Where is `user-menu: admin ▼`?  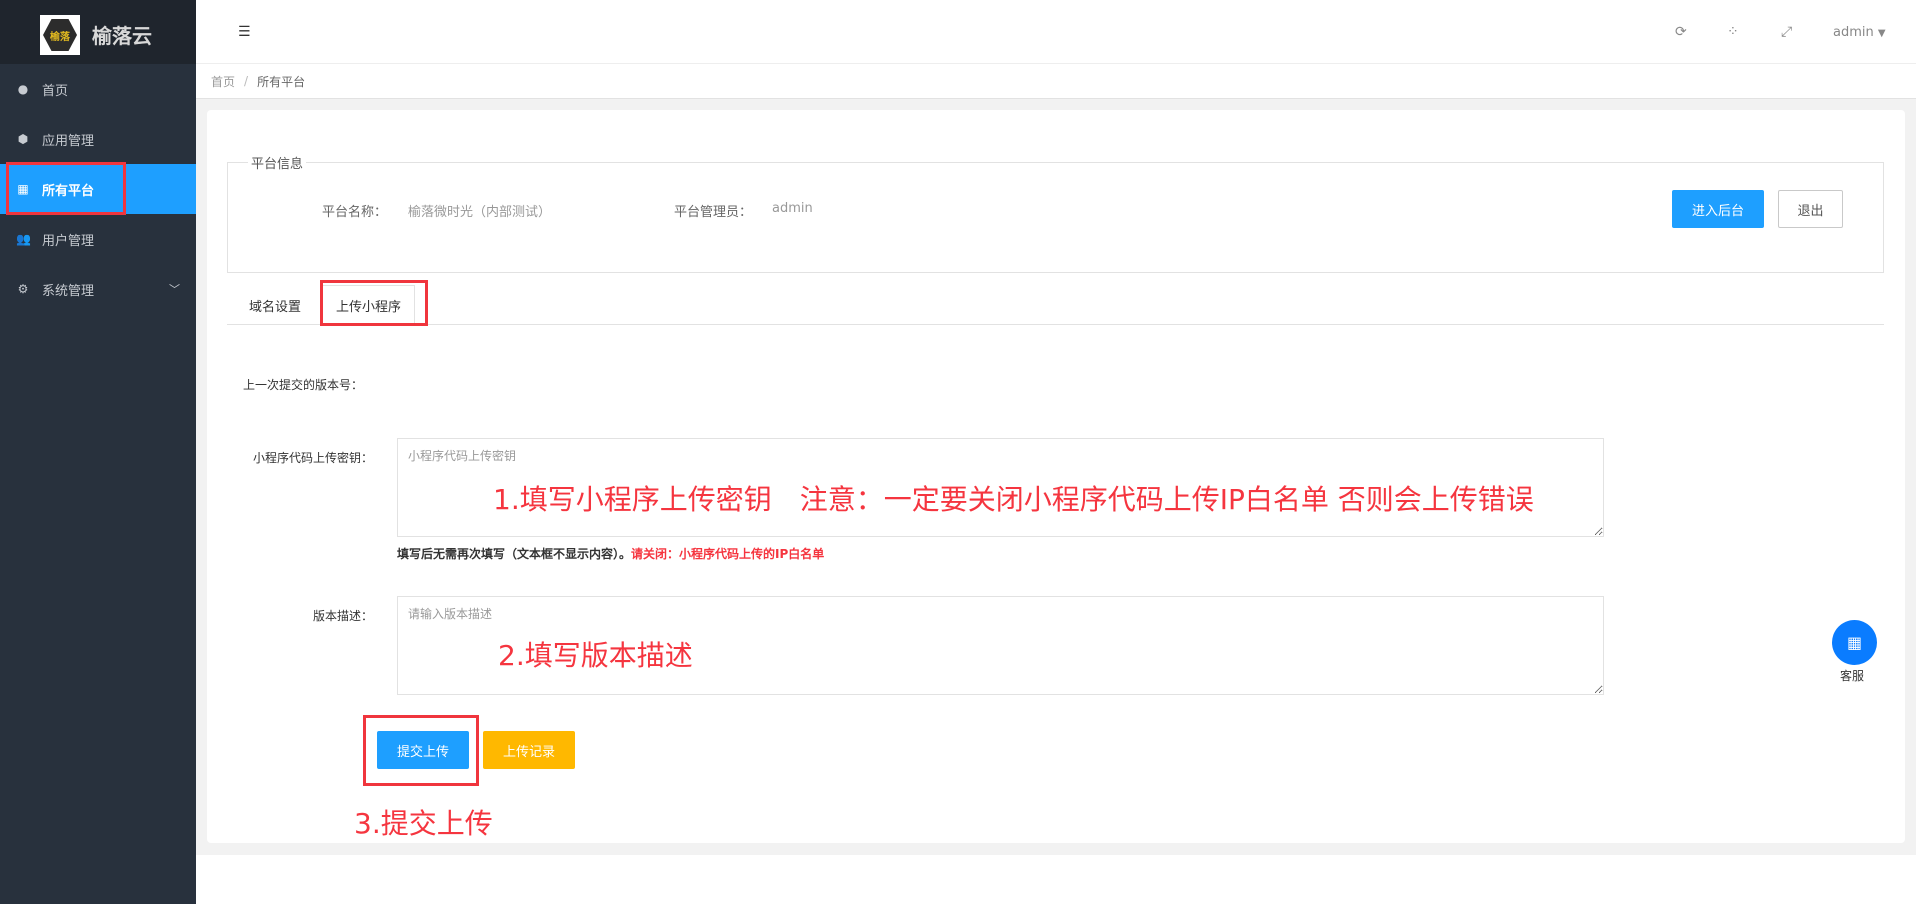
user-menu: admin ▼ is located at coordinates (1859, 32).